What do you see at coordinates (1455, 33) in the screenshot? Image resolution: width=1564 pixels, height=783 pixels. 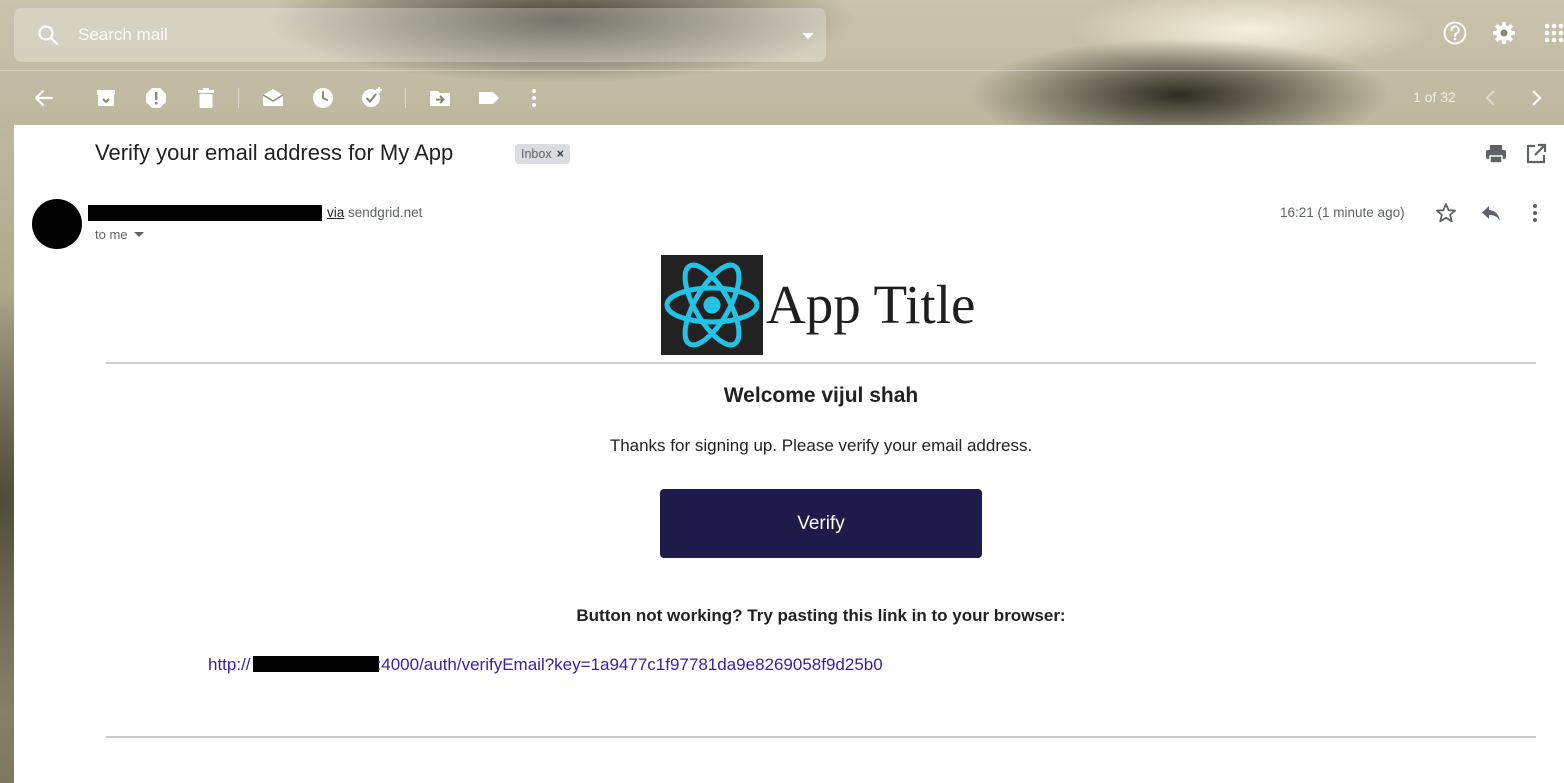 I see `help-icon` at bounding box center [1455, 33].